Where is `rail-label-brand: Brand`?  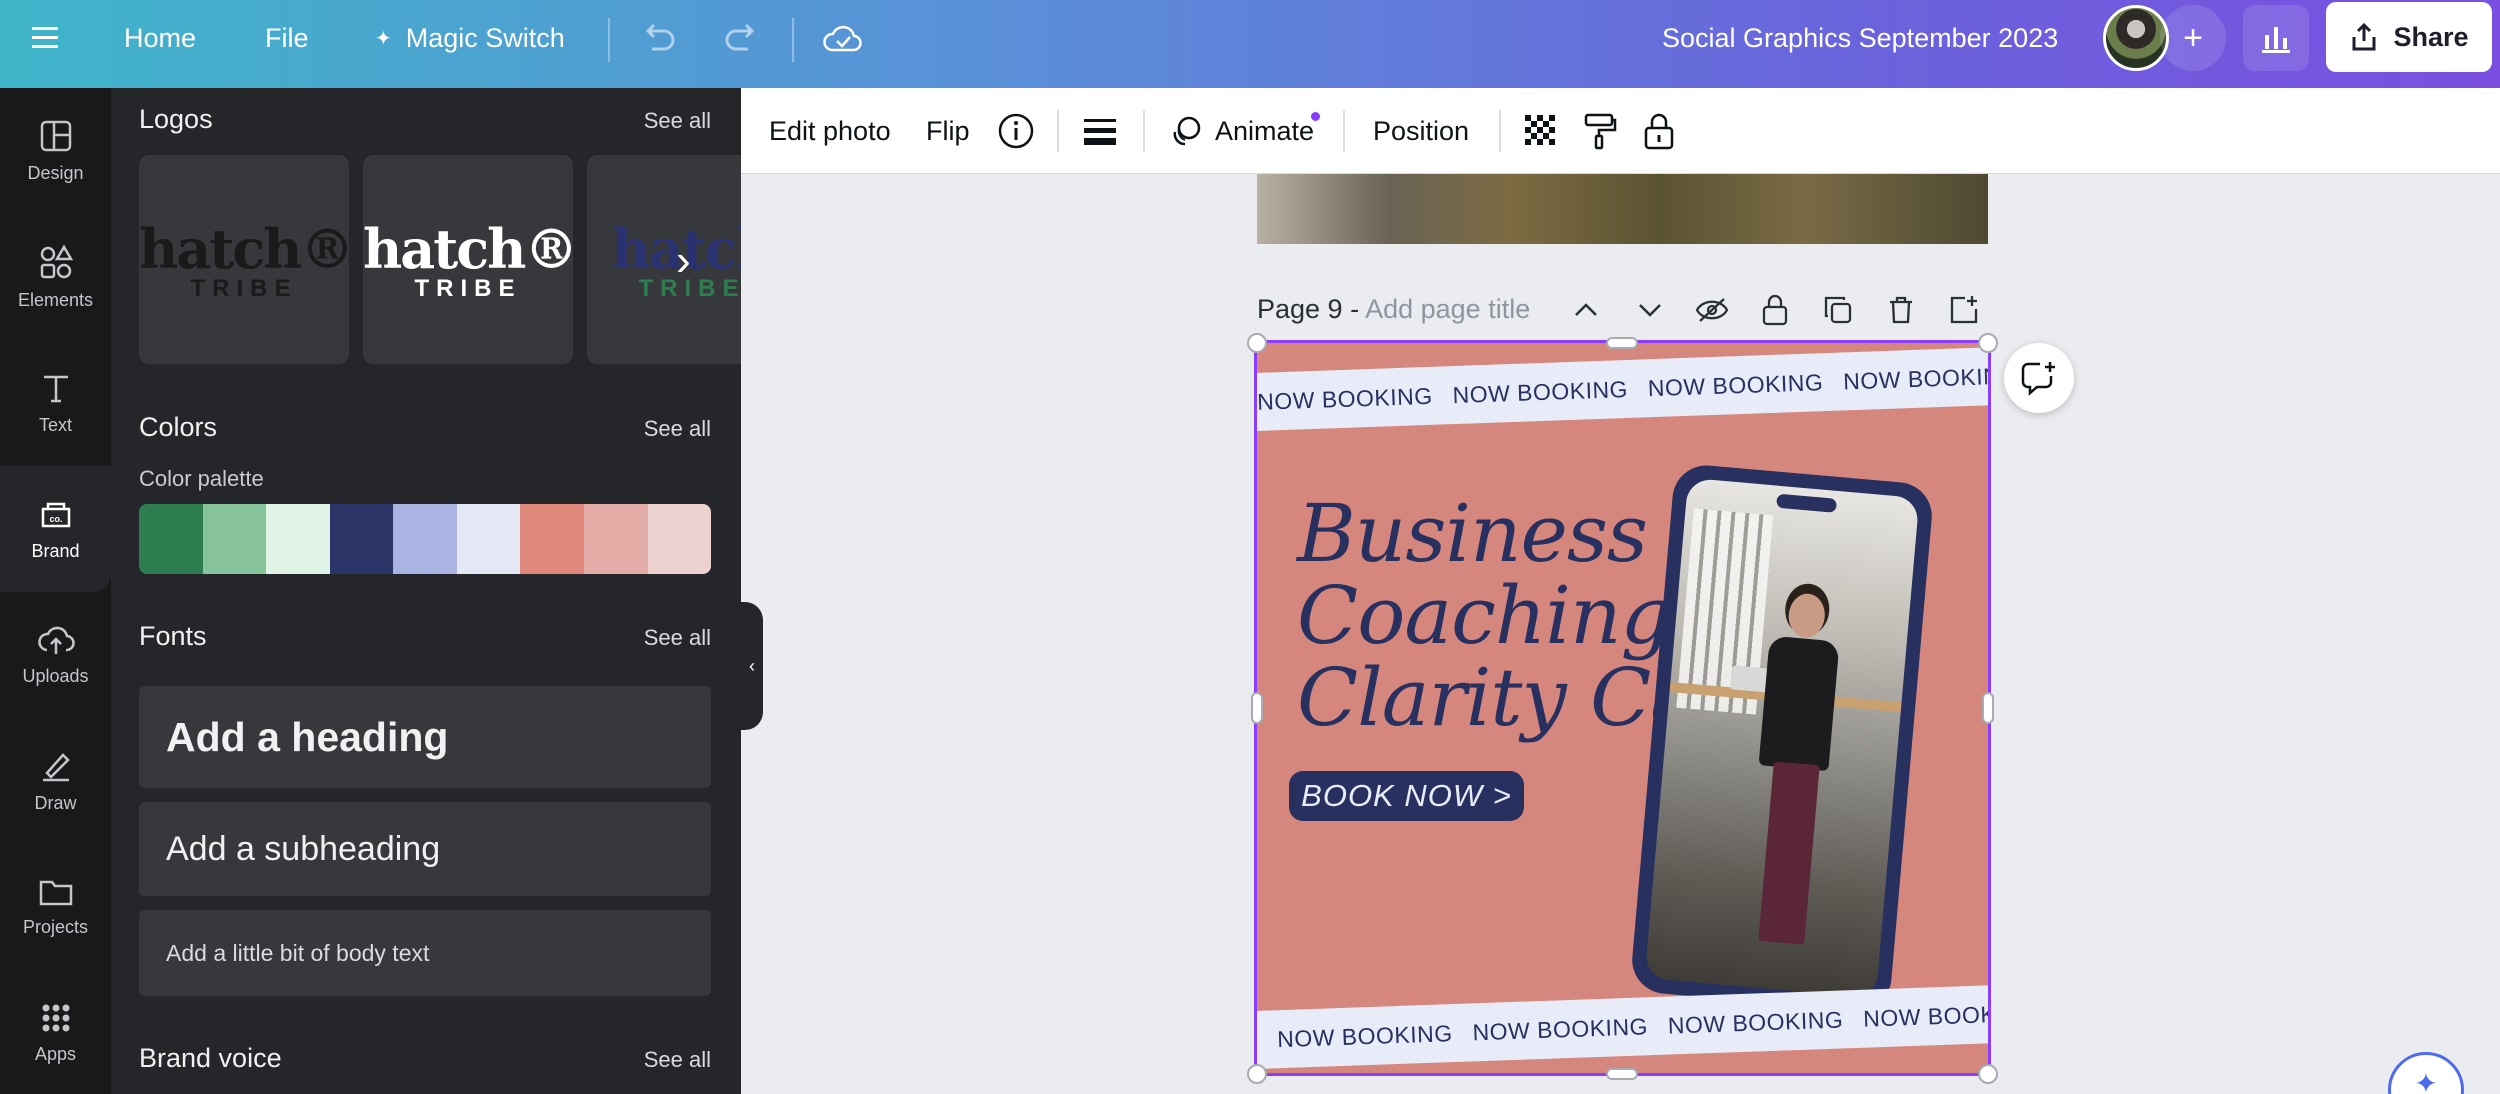 rail-label-brand: Brand is located at coordinates (55, 550).